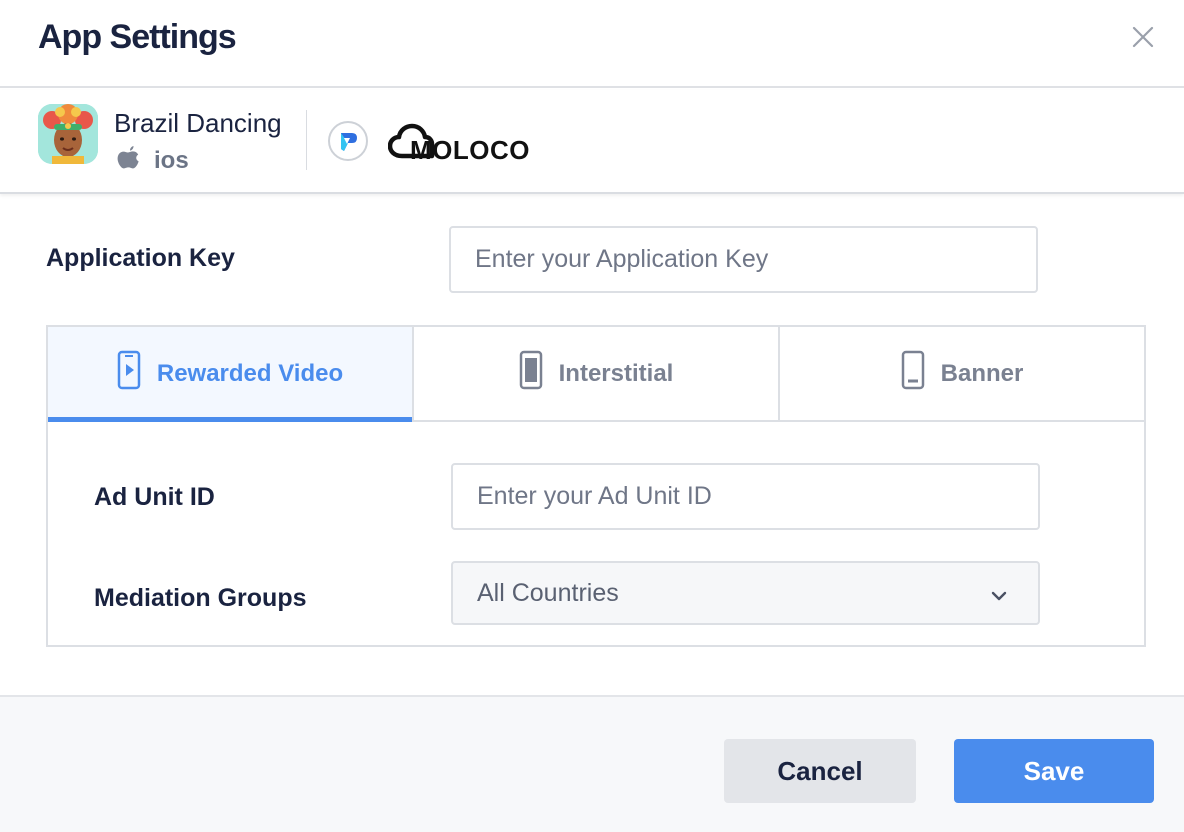  What do you see at coordinates (68, 134) in the screenshot?
I see `app-icon` at bounding box center [68, 134].